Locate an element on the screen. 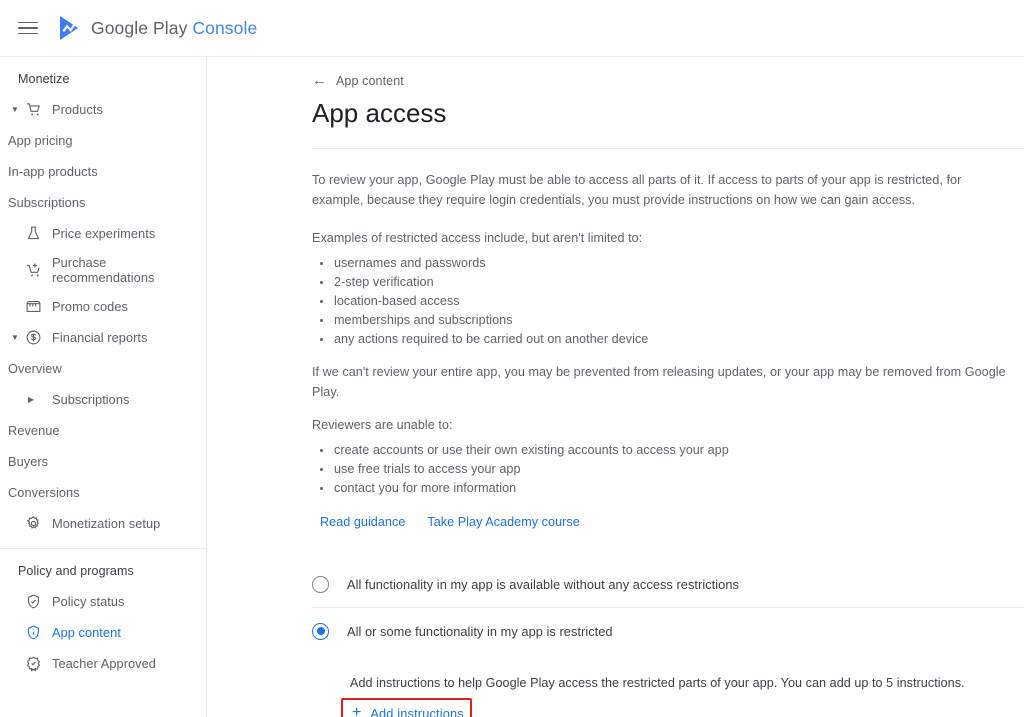  plus-icon: + is located at coordinates (357, 710).